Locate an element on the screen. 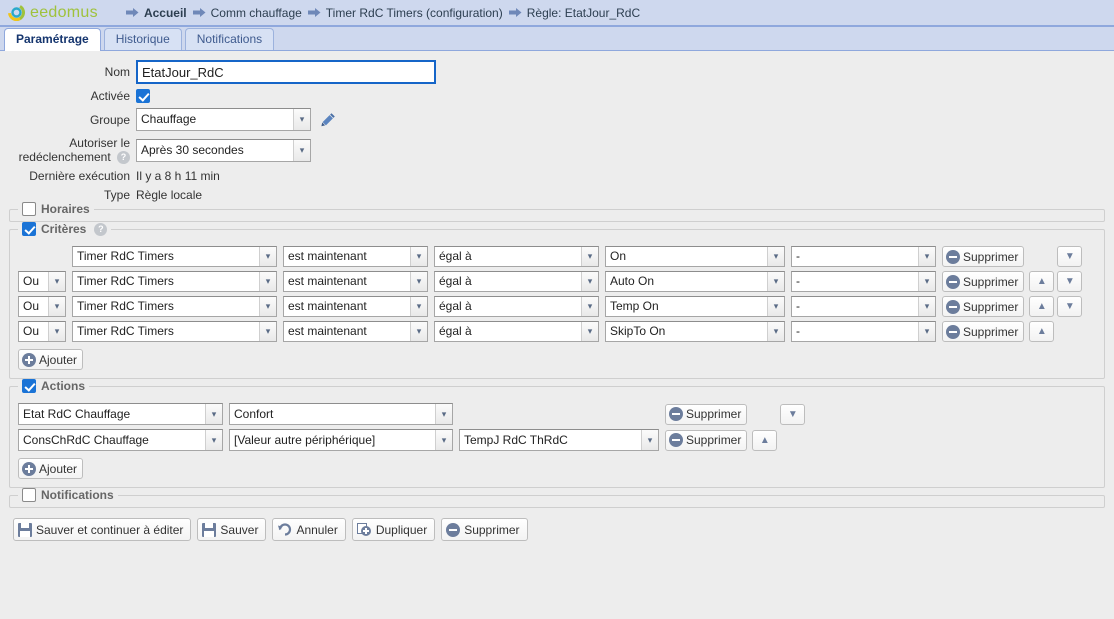  tab-historique: Historique is located at coordinates (142, 39).